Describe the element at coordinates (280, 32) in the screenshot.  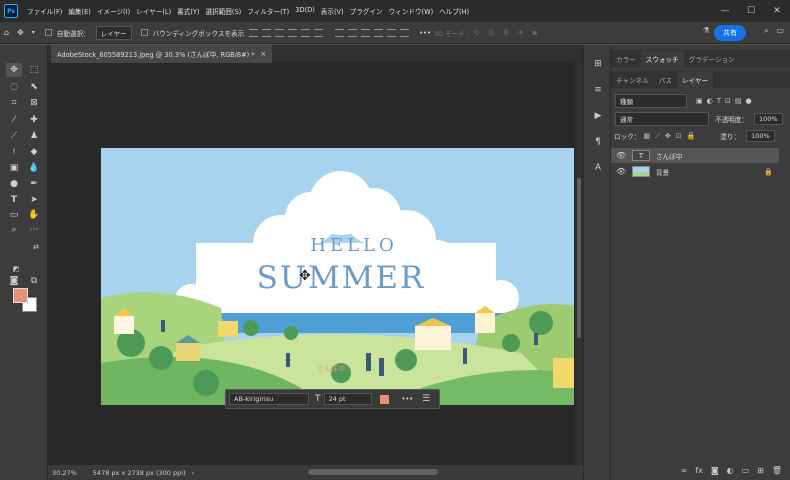
I see `align-bottom-icon` at that location.